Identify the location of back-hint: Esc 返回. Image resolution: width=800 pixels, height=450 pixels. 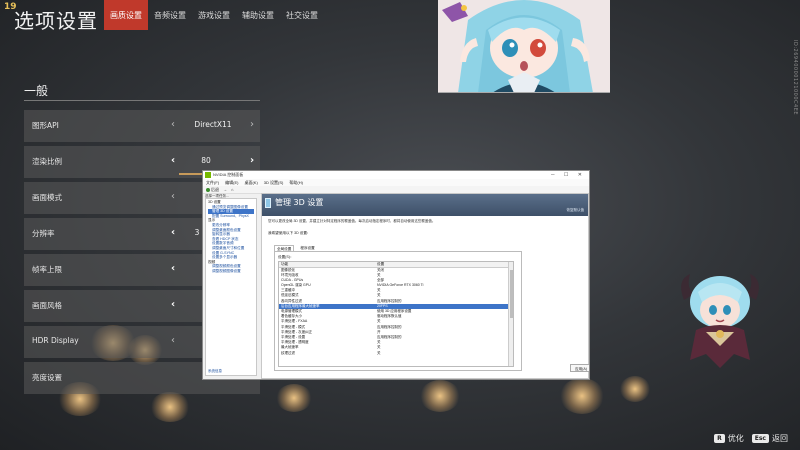
(769, 438).